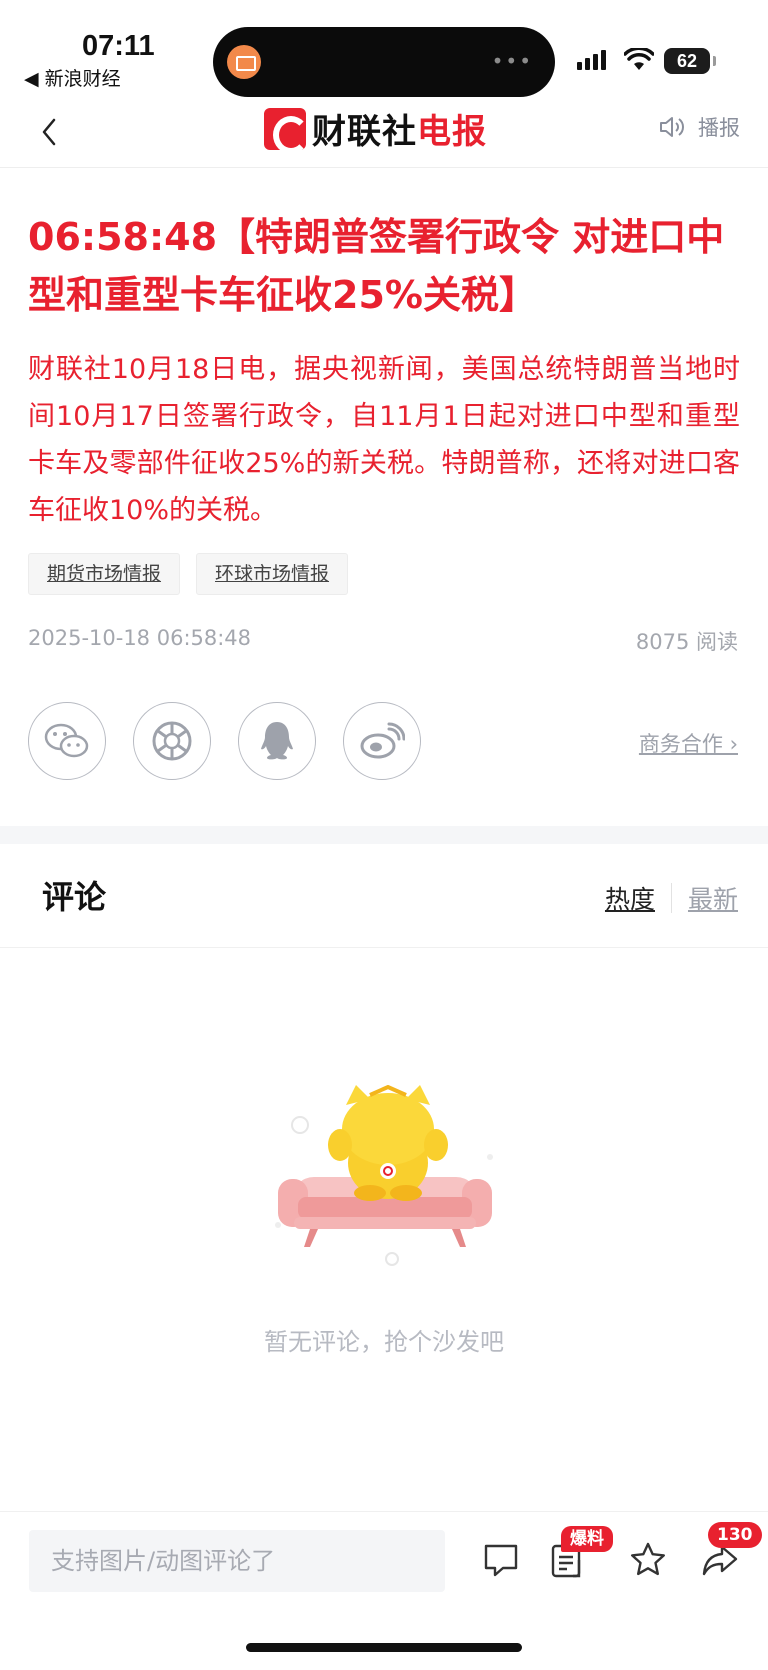 The width and height of the screenshot is (768, 1670). What do you see at coordinates (686, 642) in the screenshot?
I see `read-count: 8075 阅读` at bounding box center [686, 642].